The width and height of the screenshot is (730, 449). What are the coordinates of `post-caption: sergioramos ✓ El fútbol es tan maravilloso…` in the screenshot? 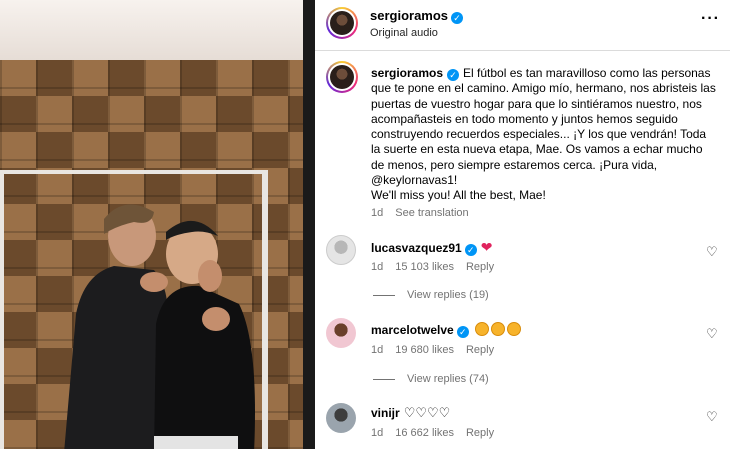 It's located at (543, 135).